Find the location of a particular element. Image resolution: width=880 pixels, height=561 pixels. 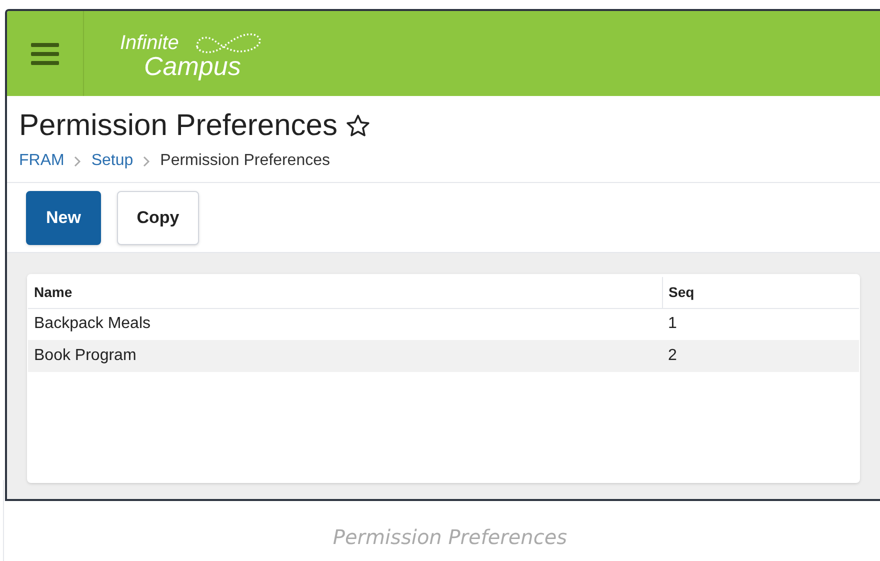

image-caption: Permission Preferences is located at coordinates (450, 537).